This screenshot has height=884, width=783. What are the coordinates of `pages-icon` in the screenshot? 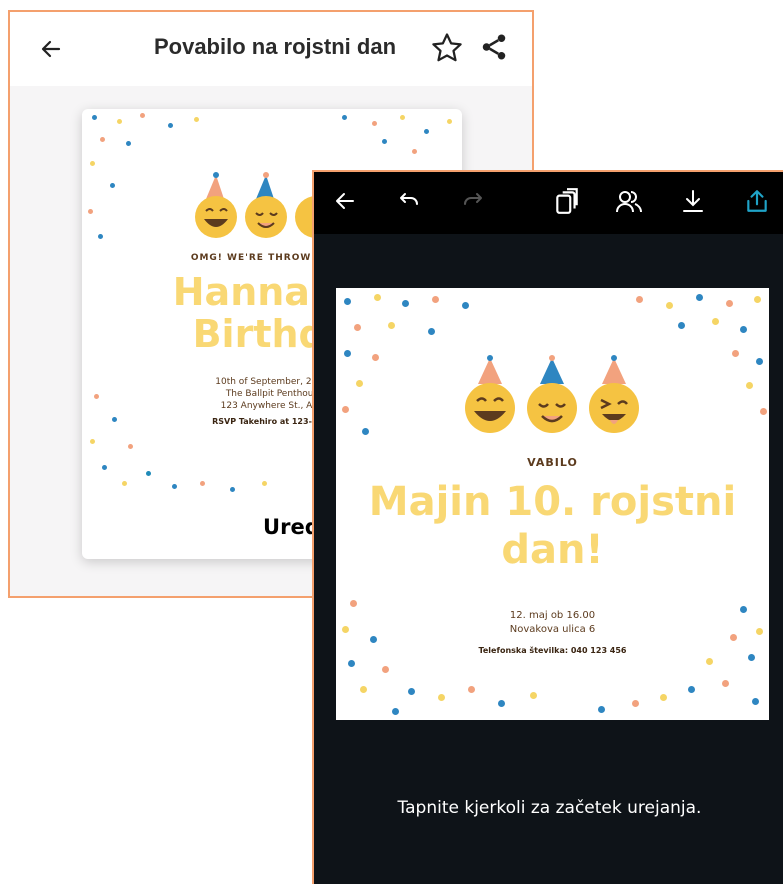 It's located at (567, 201).